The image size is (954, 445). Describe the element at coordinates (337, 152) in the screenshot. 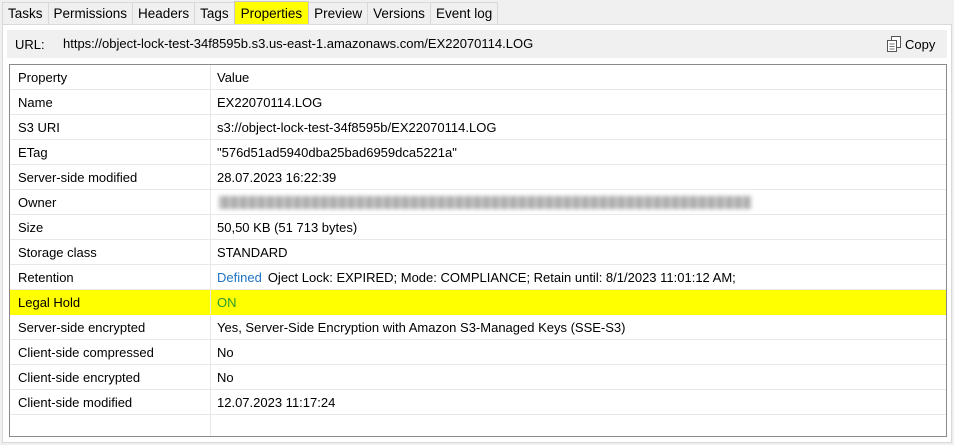

I see `value-etag-cell: "576d51ad5940dba25bad6959dca5221a"` at that location.